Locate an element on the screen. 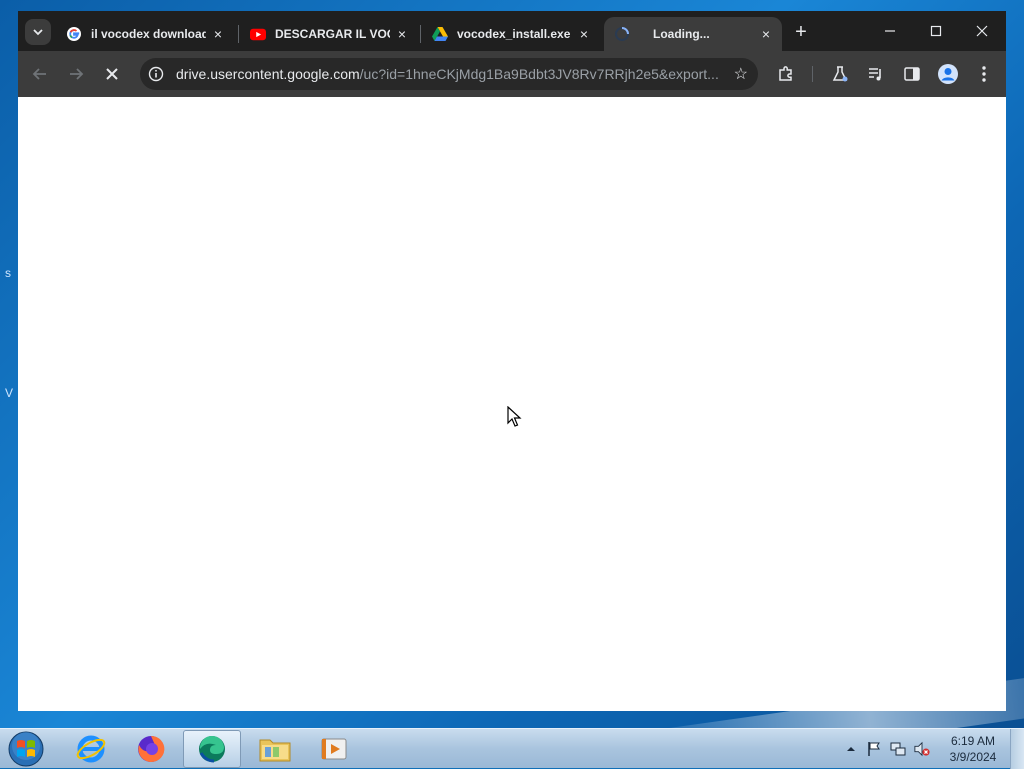 The image size is (1024, 769). chevron-up-icon is located at coordinates (851, 749).